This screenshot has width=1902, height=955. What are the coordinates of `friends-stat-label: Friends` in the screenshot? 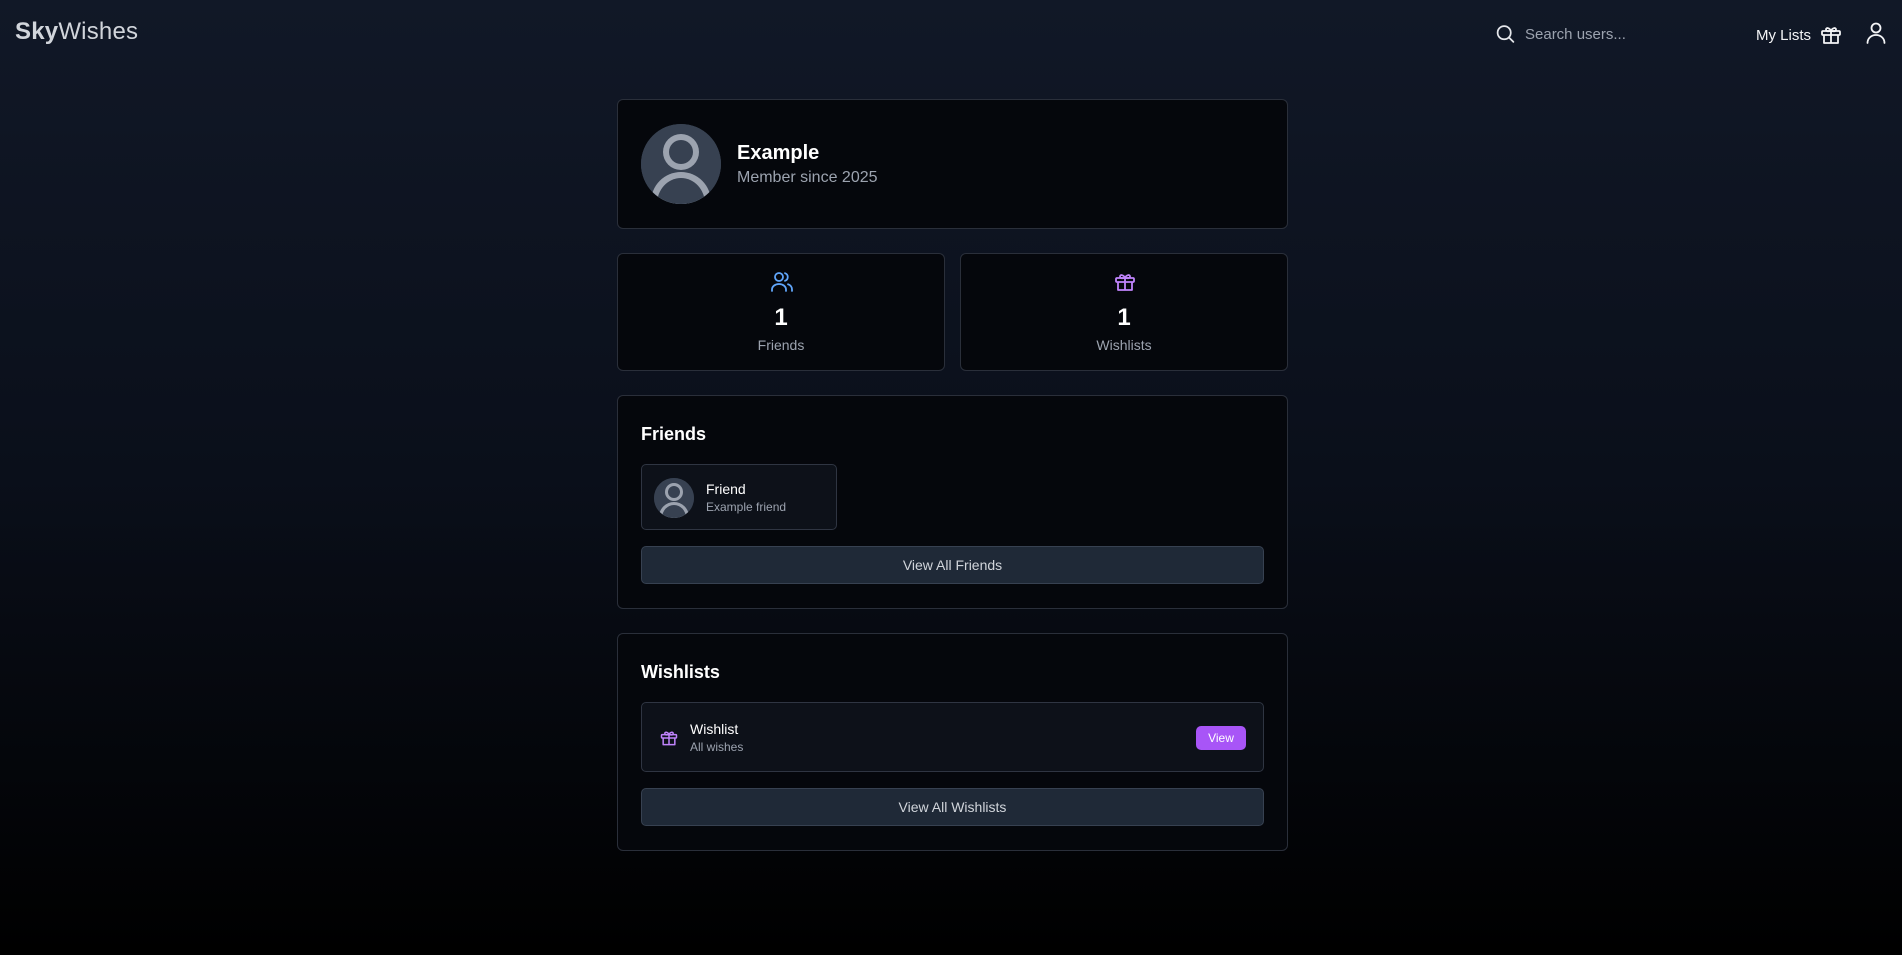 It's located at (781, 345).